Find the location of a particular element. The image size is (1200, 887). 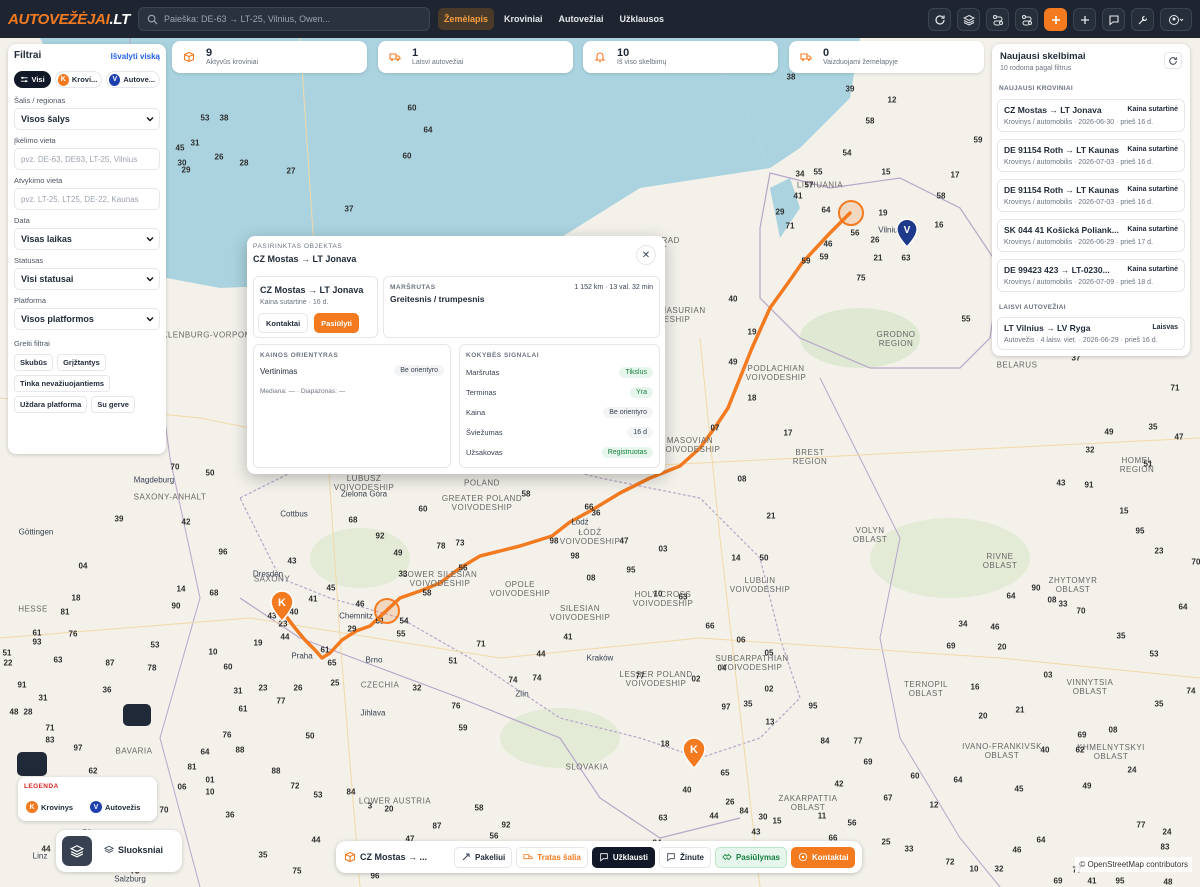

add-orange-button is located at coordinates (1055, 19).